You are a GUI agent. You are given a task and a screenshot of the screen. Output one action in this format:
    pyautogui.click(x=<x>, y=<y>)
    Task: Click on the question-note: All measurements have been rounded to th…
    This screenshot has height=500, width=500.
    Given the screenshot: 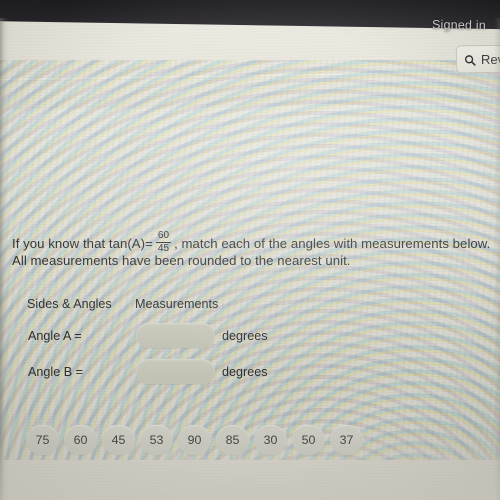 What is the action you would take?
    pyautogui.click(x=181, y=260)
    